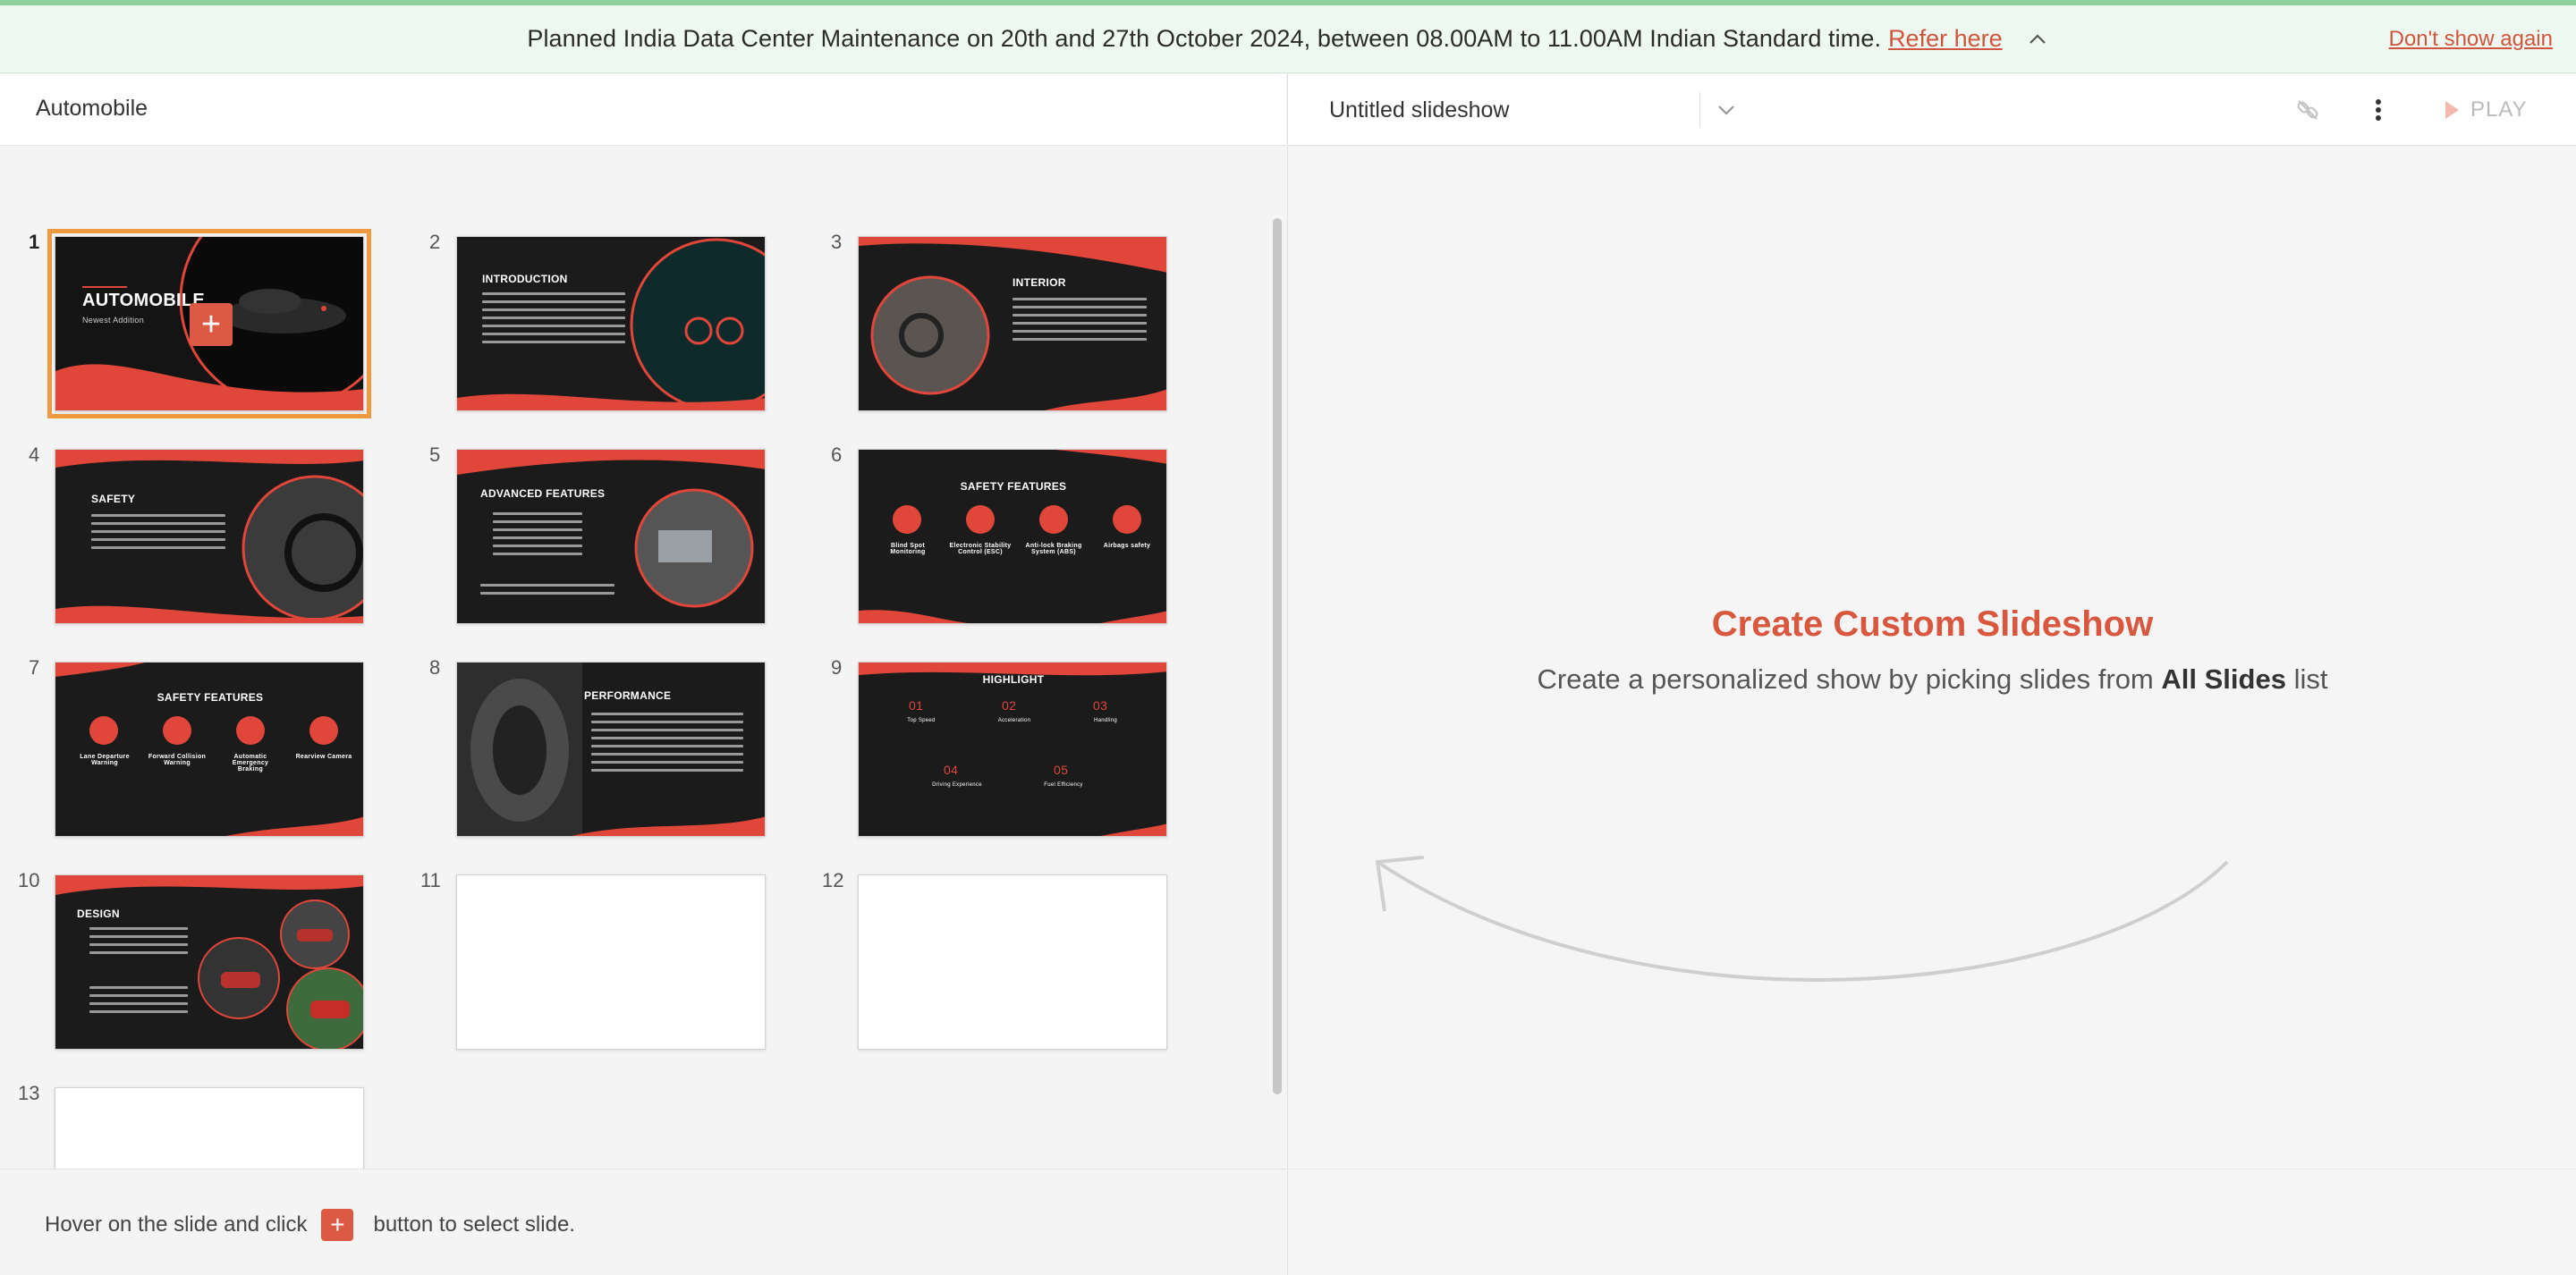 The height and width of the screenshot is (1275, 2576). Describe the element at coordinates (1699, 110) in the screenshot. I see `header-divider` at that location.